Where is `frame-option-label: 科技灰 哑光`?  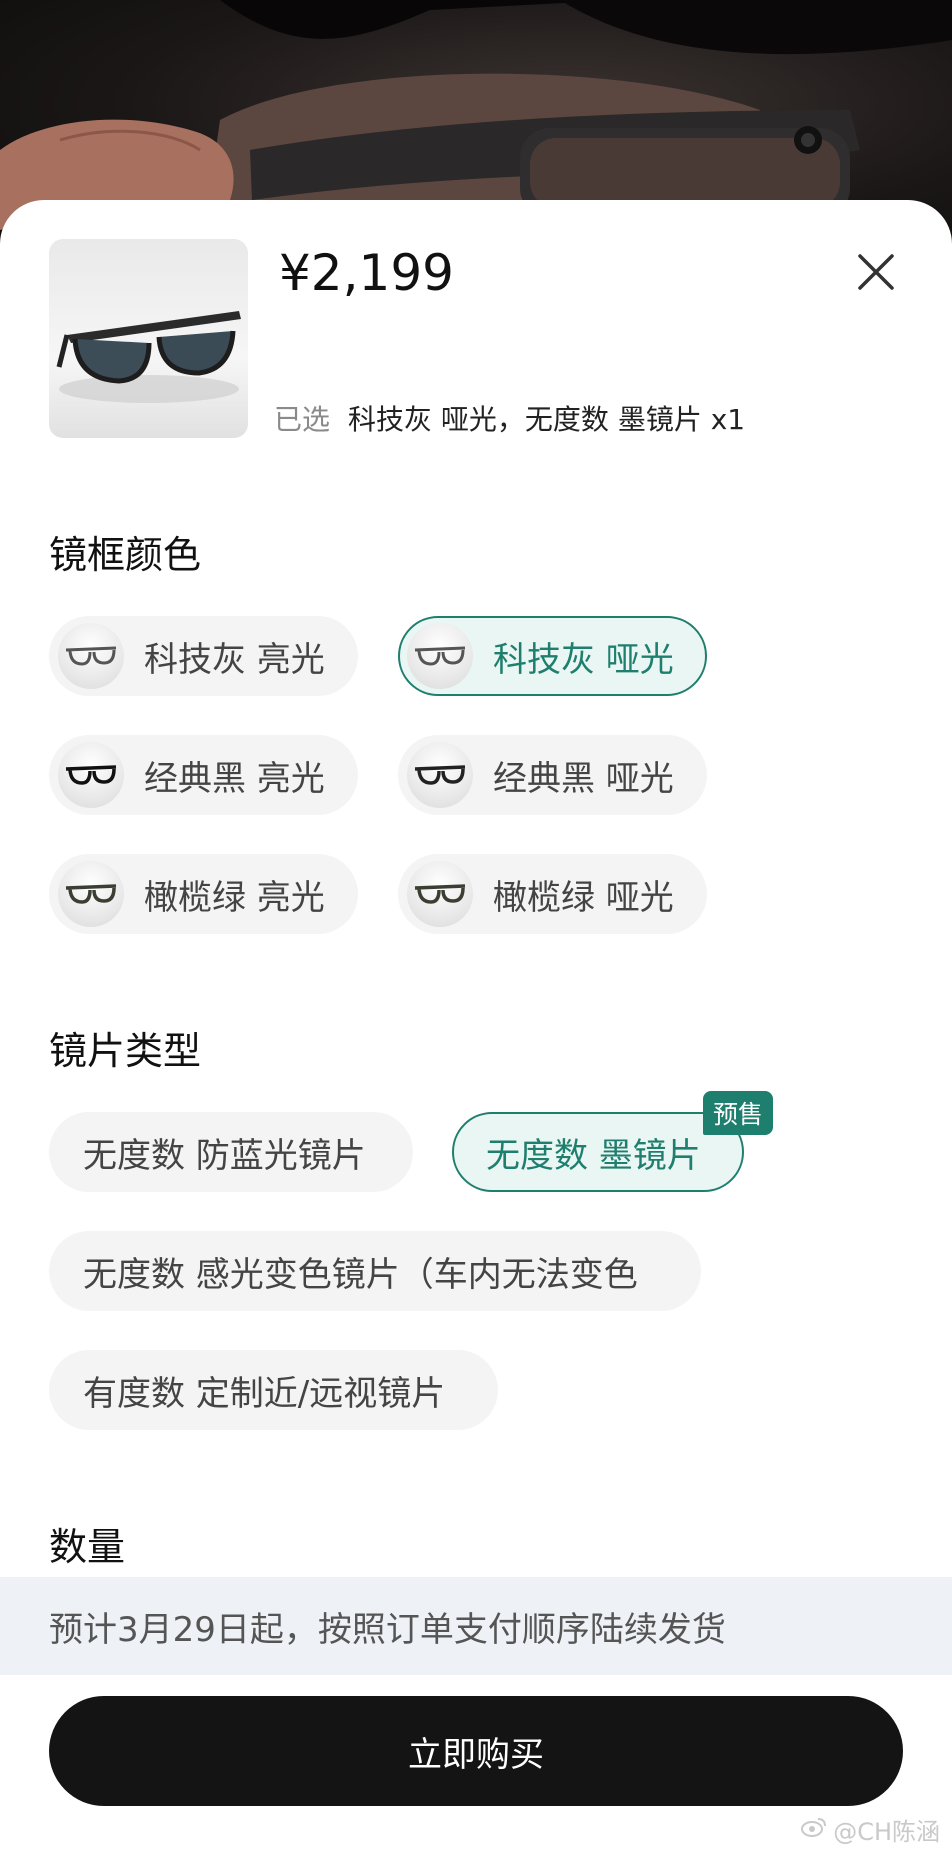
frame-option-label: 科技灰 哑光 is located at coordinates (583, 659).